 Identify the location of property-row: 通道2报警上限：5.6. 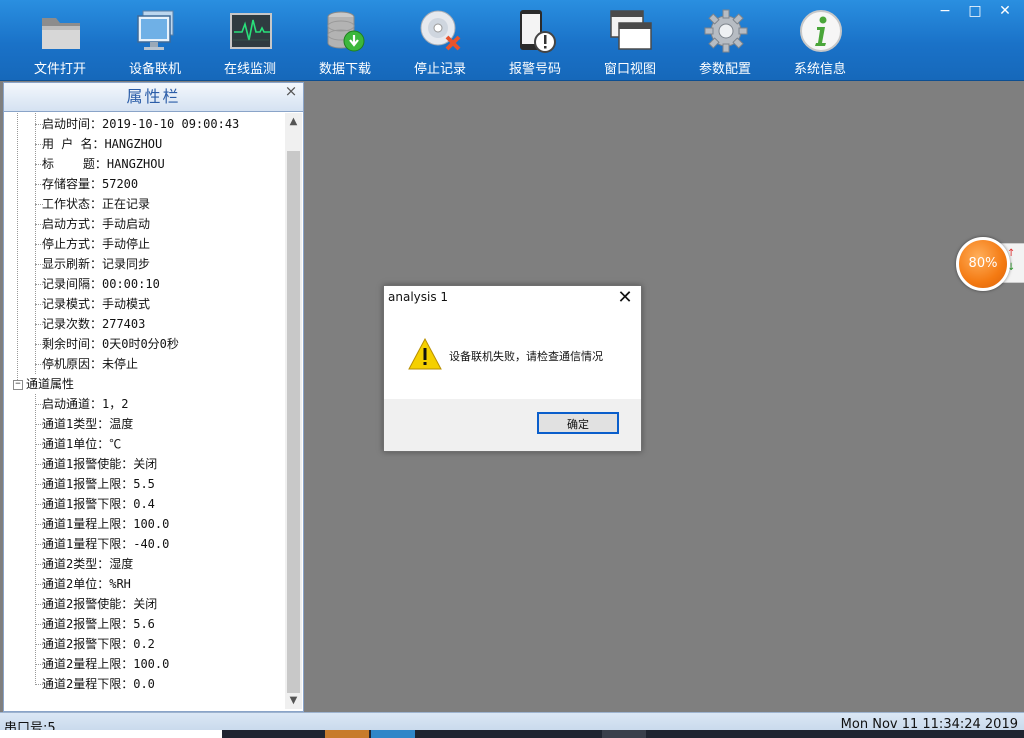
(98, 624).